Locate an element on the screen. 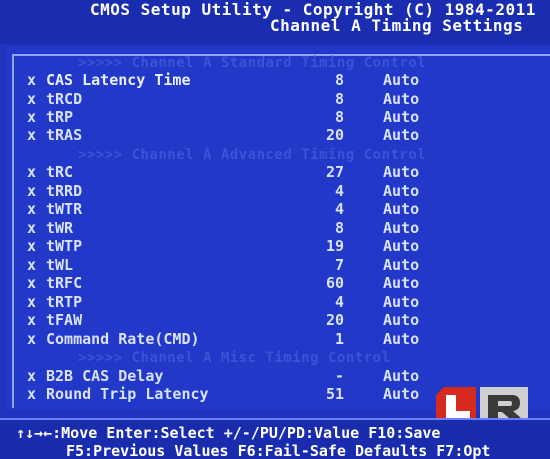 This screenshot has width=550, height=459. setting-row-command-rate: x Command Rate(CMD) 1 Auto is located at coordinates (275, 339).